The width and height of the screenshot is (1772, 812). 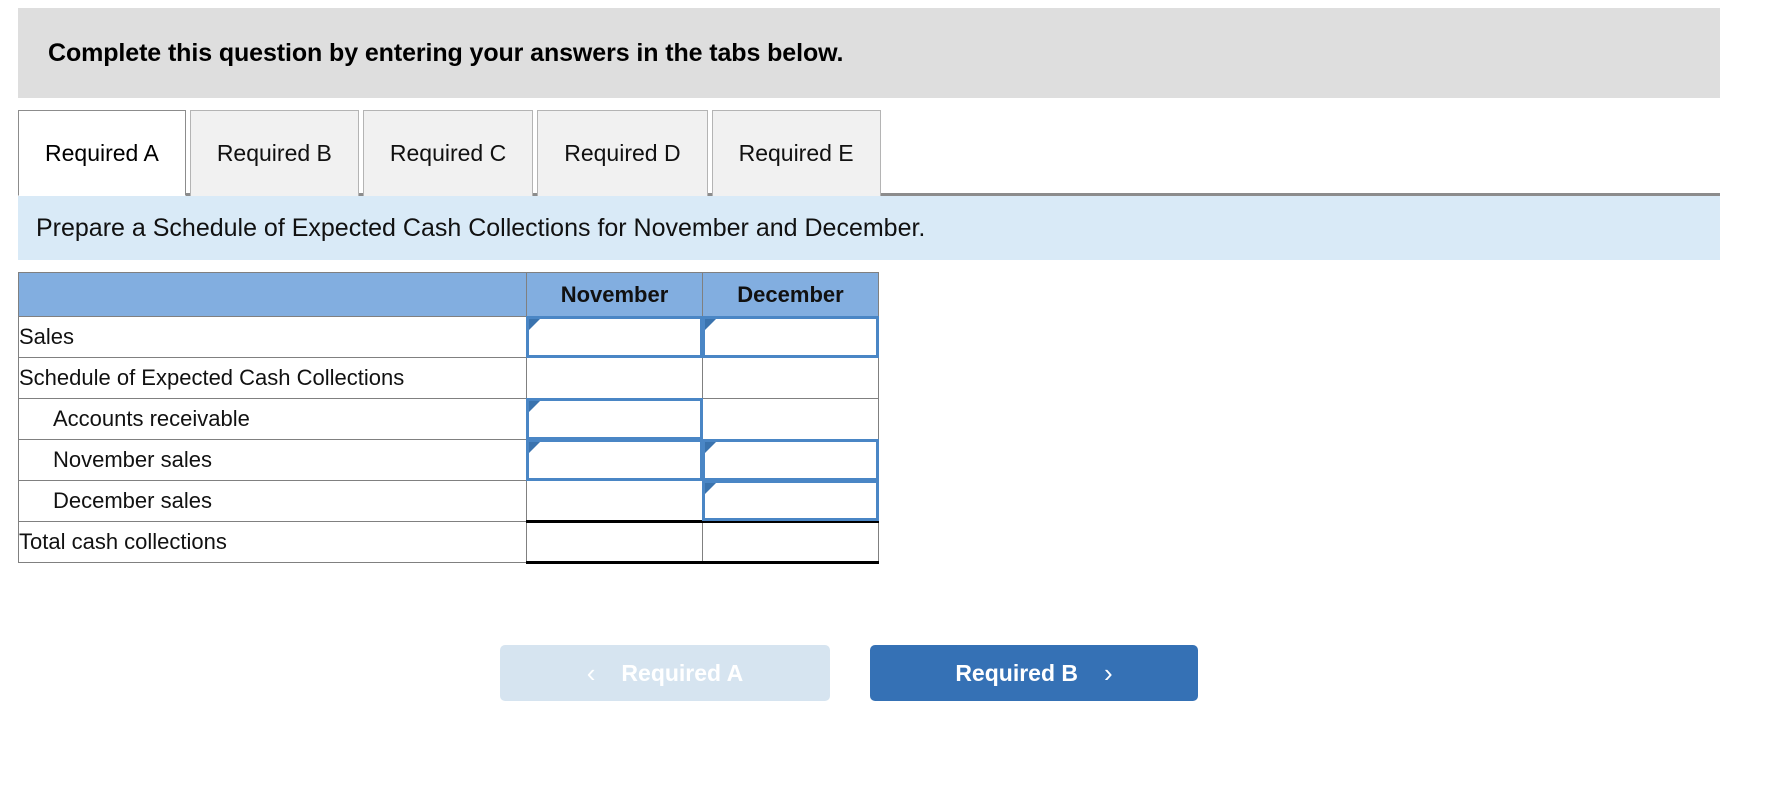 I want to click on table-row: December sales, so click(x=448, y=501).